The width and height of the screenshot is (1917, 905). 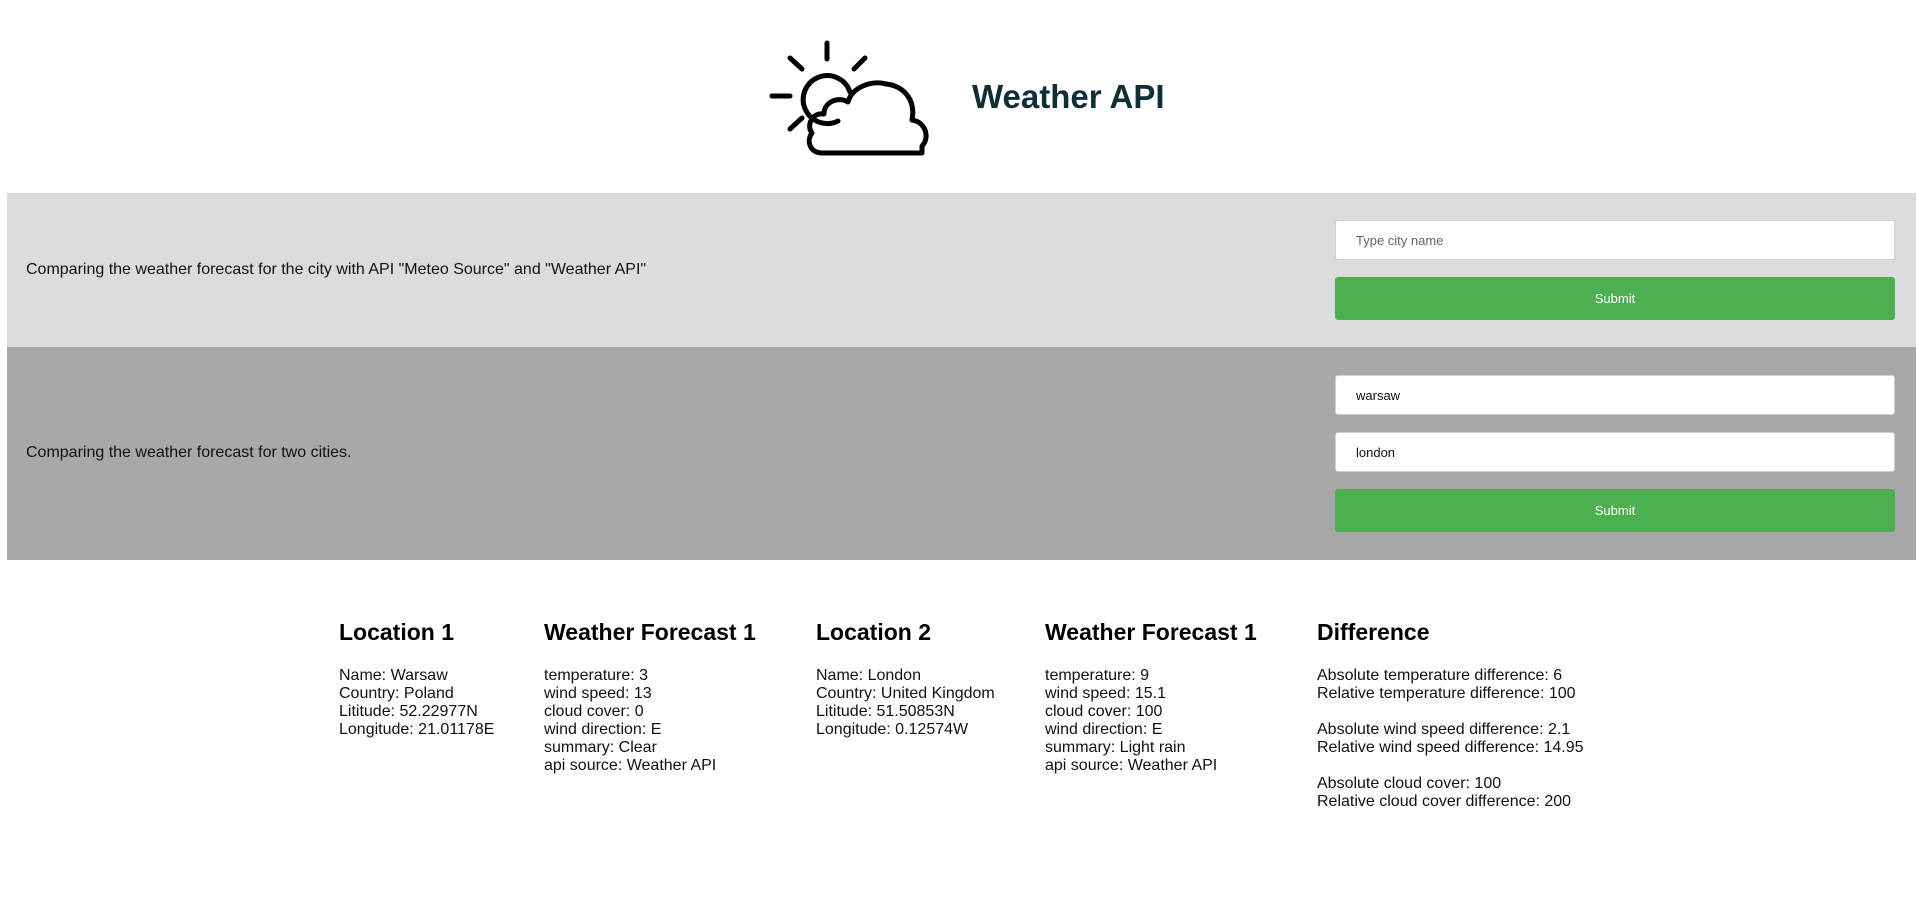 What do you see at coordinates (650, 632) in the screenshot?
I see `forecast1-heading: Weather Forecast 1` at bounding box center [650, 632].